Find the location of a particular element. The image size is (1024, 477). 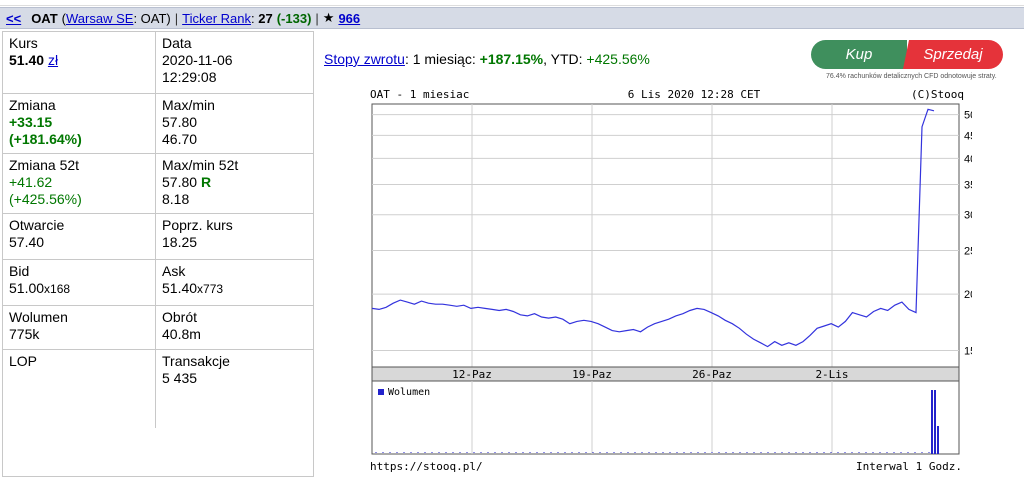

transakcje-value: 5 435 is located at coordinates (180, 378).